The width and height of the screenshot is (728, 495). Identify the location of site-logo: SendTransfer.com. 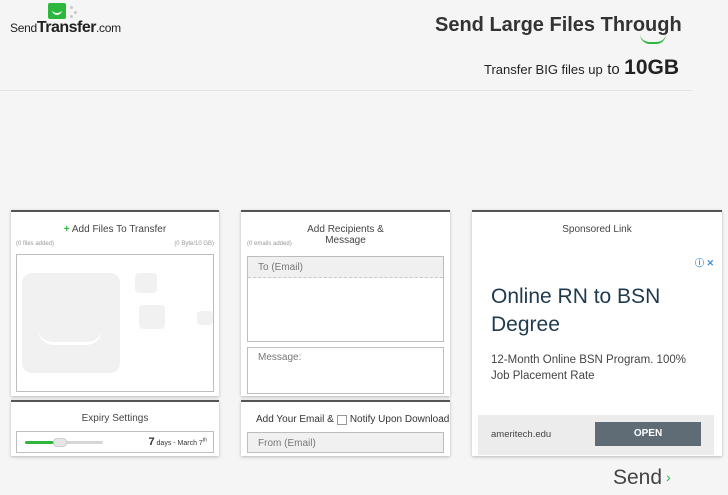
(70, 20).